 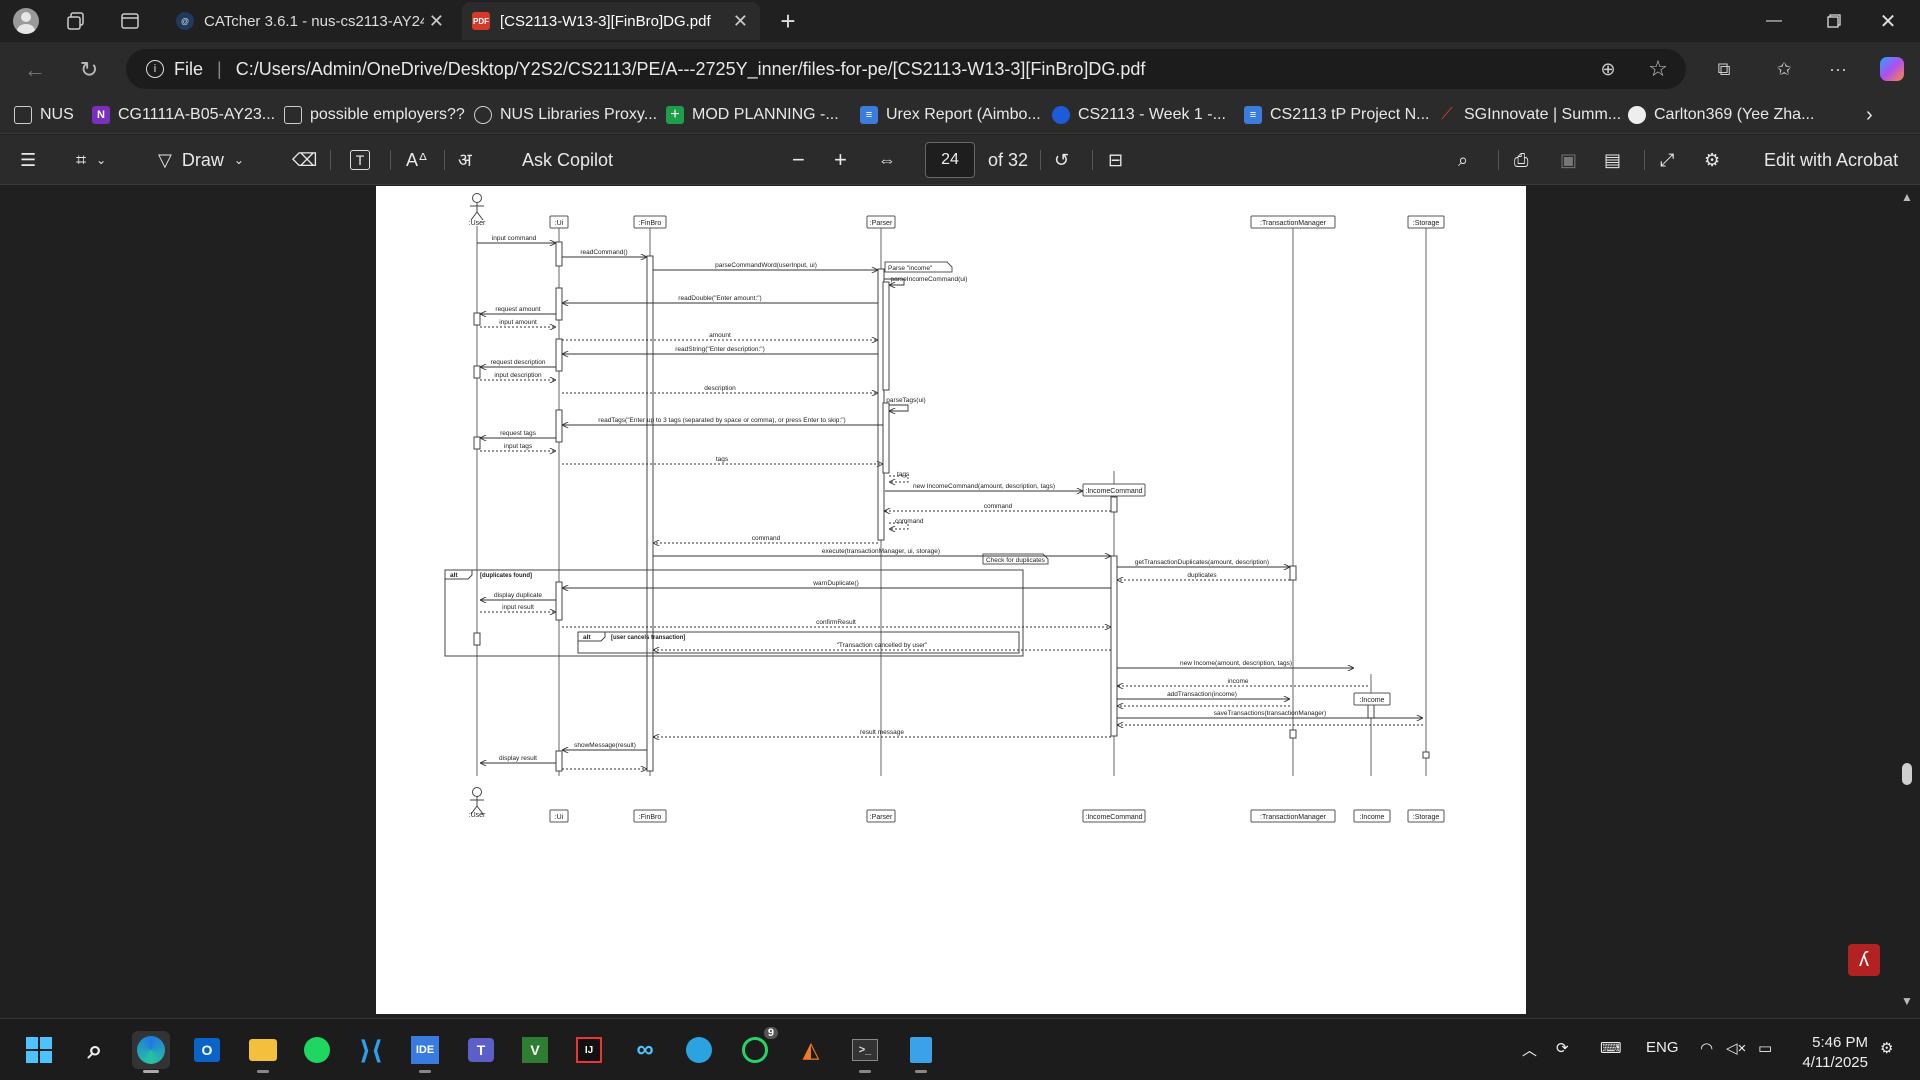 I want to click on activation-storage, so click(x=1426, y=755).